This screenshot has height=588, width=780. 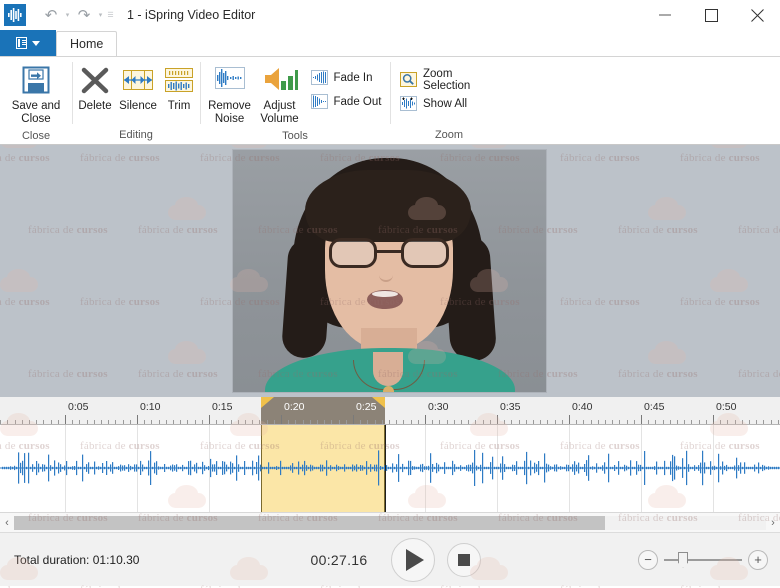 What do you see at coordinates (51, 15) in the screenshot?
I see `undo-icon: ↶` at bounding box center [51, 15].